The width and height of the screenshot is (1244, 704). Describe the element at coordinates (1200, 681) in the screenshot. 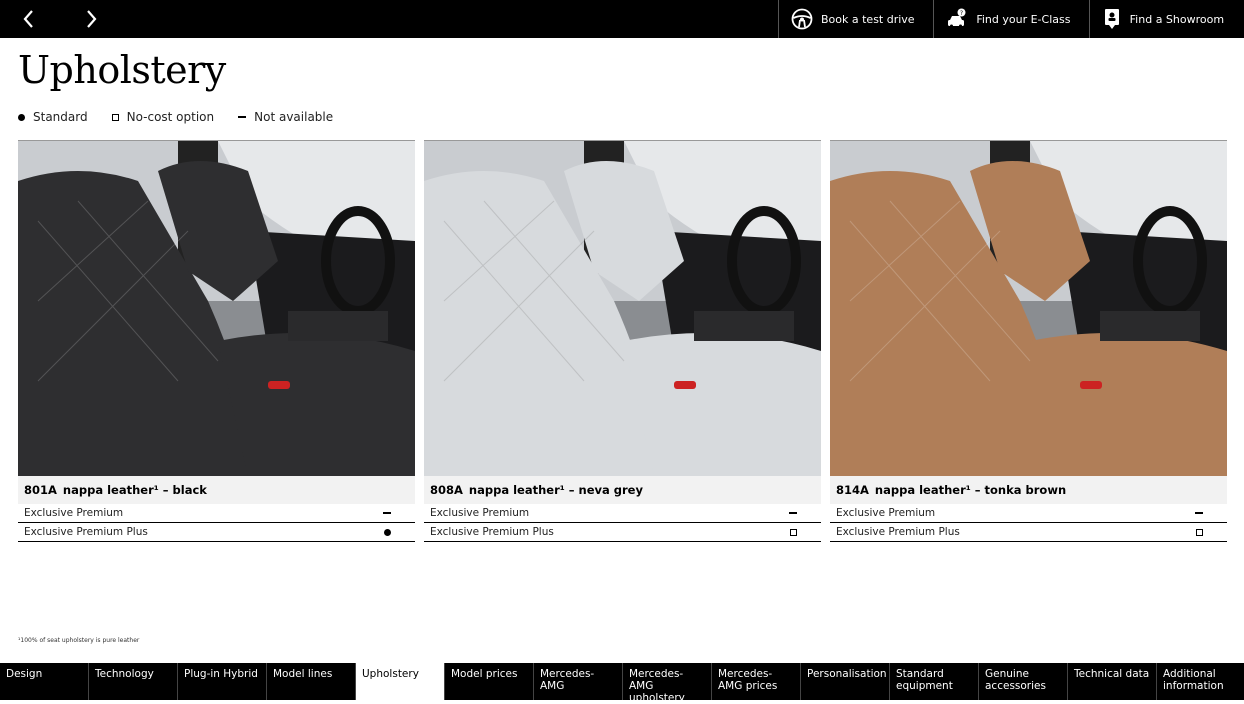

I see `bottom-nav-additional-information: Additional information` at that location.